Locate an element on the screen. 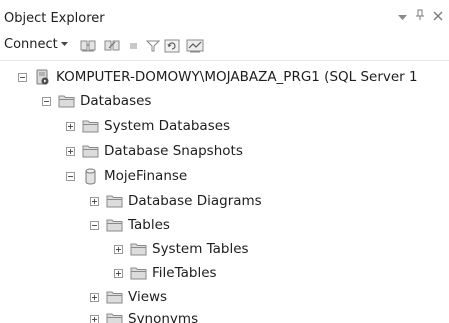  tree-item-filetables: FileTables is located at coordinates (165, 273).